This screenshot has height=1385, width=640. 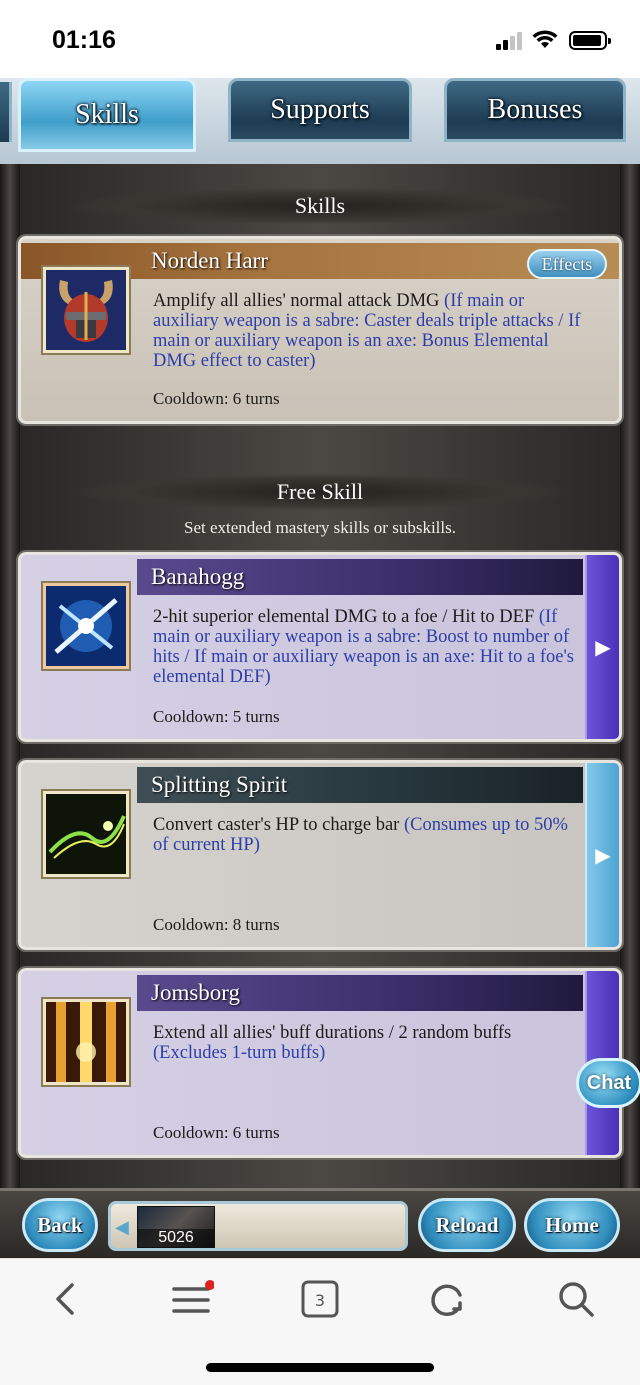 What do you see at coordinates (6, 112) in the screenshot?
I see `tab-edge` at bounding box center [6, 112].